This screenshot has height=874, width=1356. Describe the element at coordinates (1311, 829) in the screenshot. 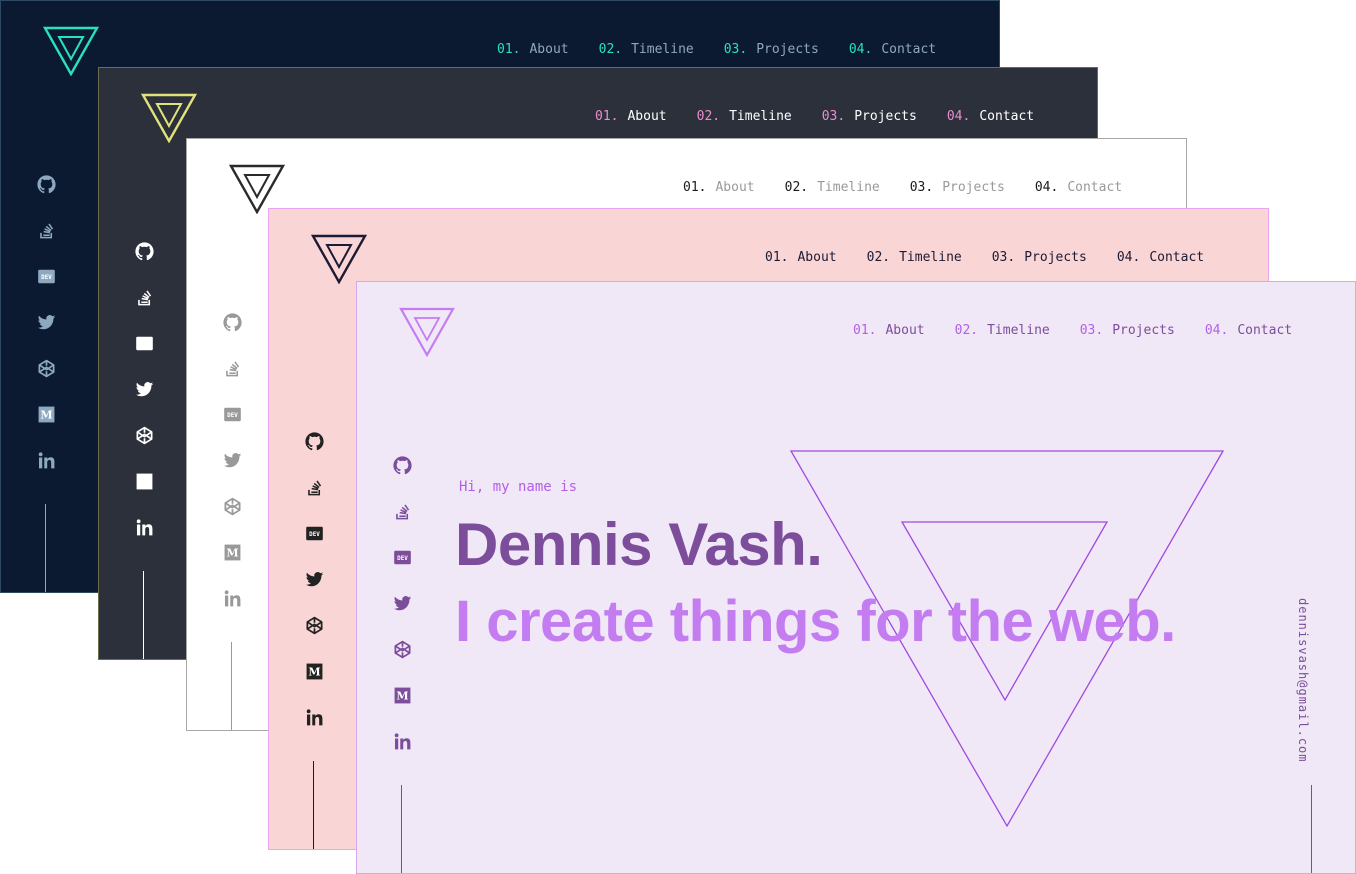

I see `email-divider` at that location.